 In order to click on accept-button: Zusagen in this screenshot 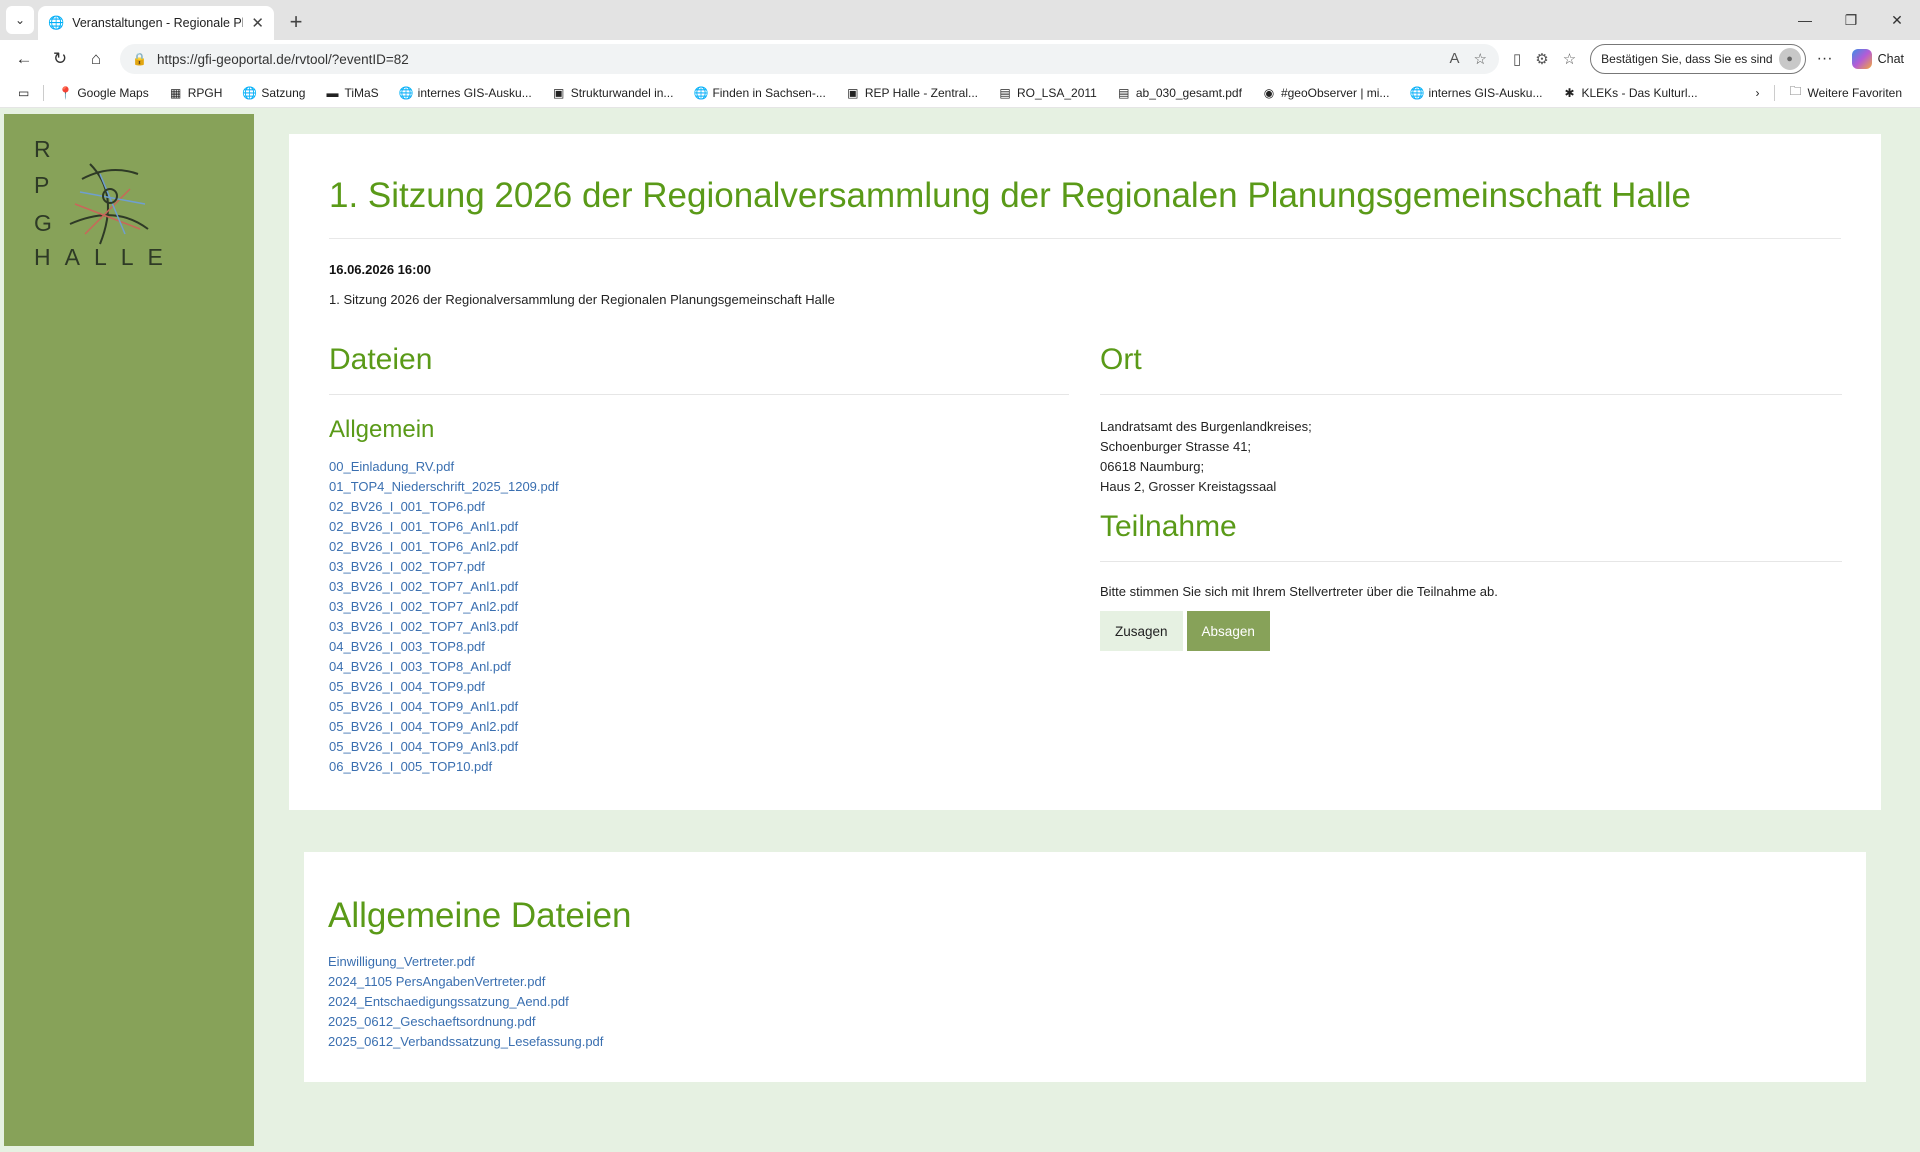, I will do `click(1141, 631)`.